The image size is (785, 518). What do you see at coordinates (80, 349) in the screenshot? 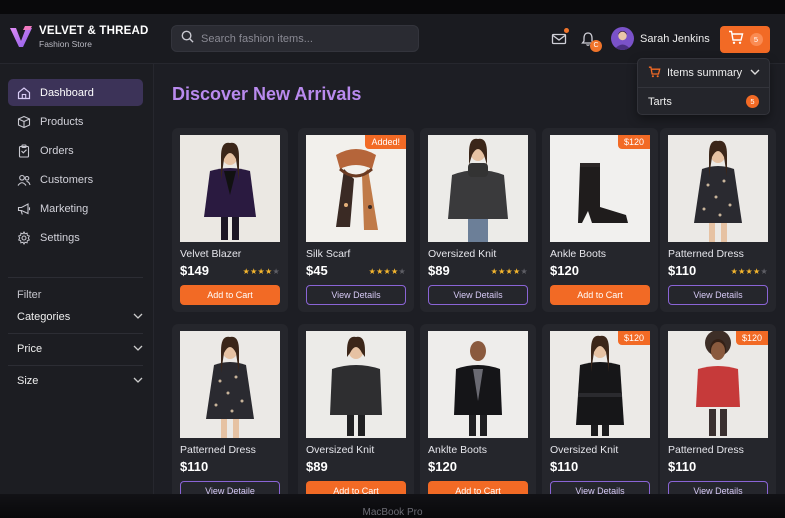
I see `filter-price: Price` at bounding box center [80, 349].